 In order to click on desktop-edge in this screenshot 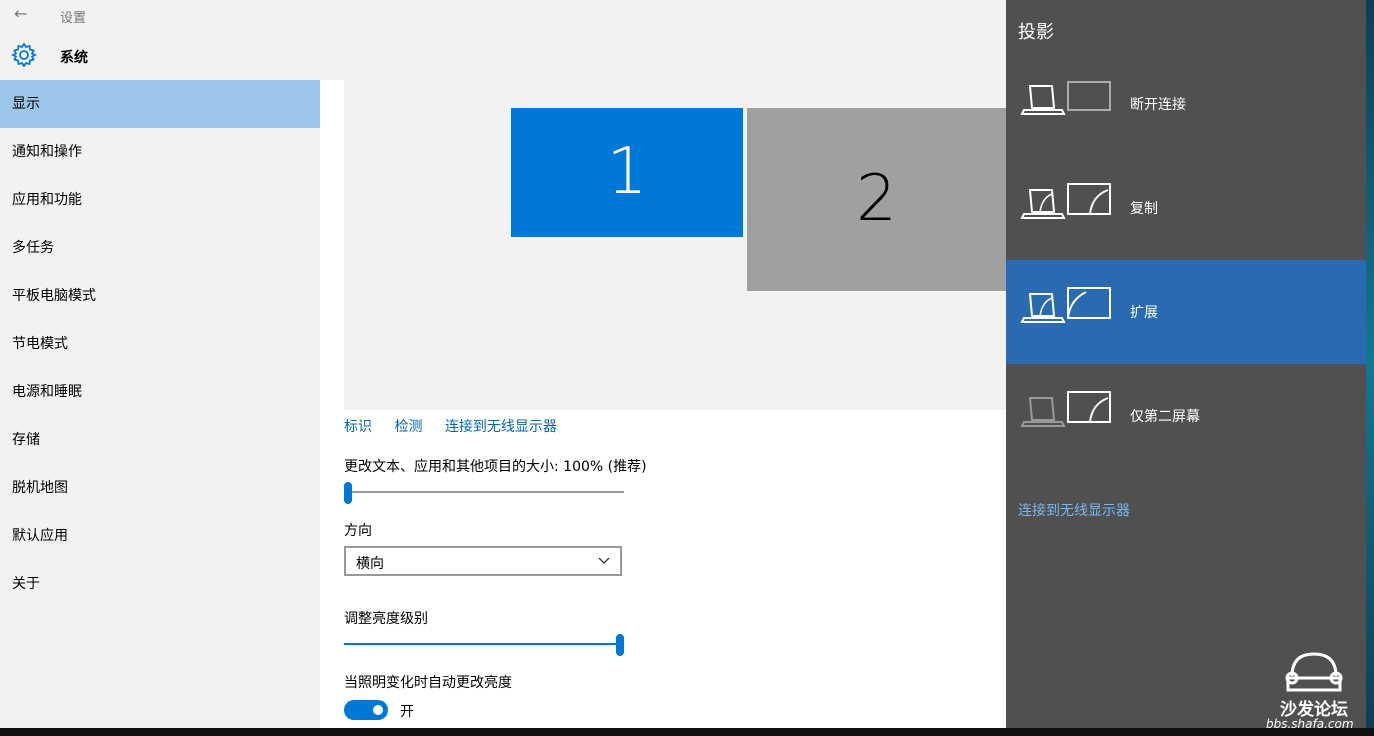, I will do `click(1370, 364)`.